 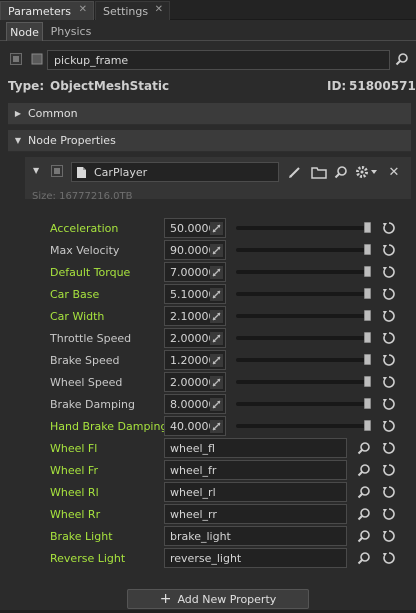 What do you see at coordinates (72, 140) in the screenshot?
I see `section-node-properties-label: Node Properties` at bounding box center [72, 140].